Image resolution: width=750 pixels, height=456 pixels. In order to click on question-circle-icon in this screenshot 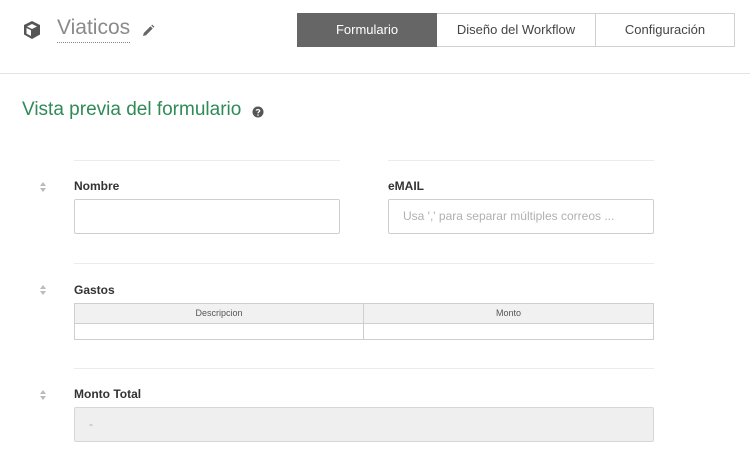, I will do `click(258, 112)`.